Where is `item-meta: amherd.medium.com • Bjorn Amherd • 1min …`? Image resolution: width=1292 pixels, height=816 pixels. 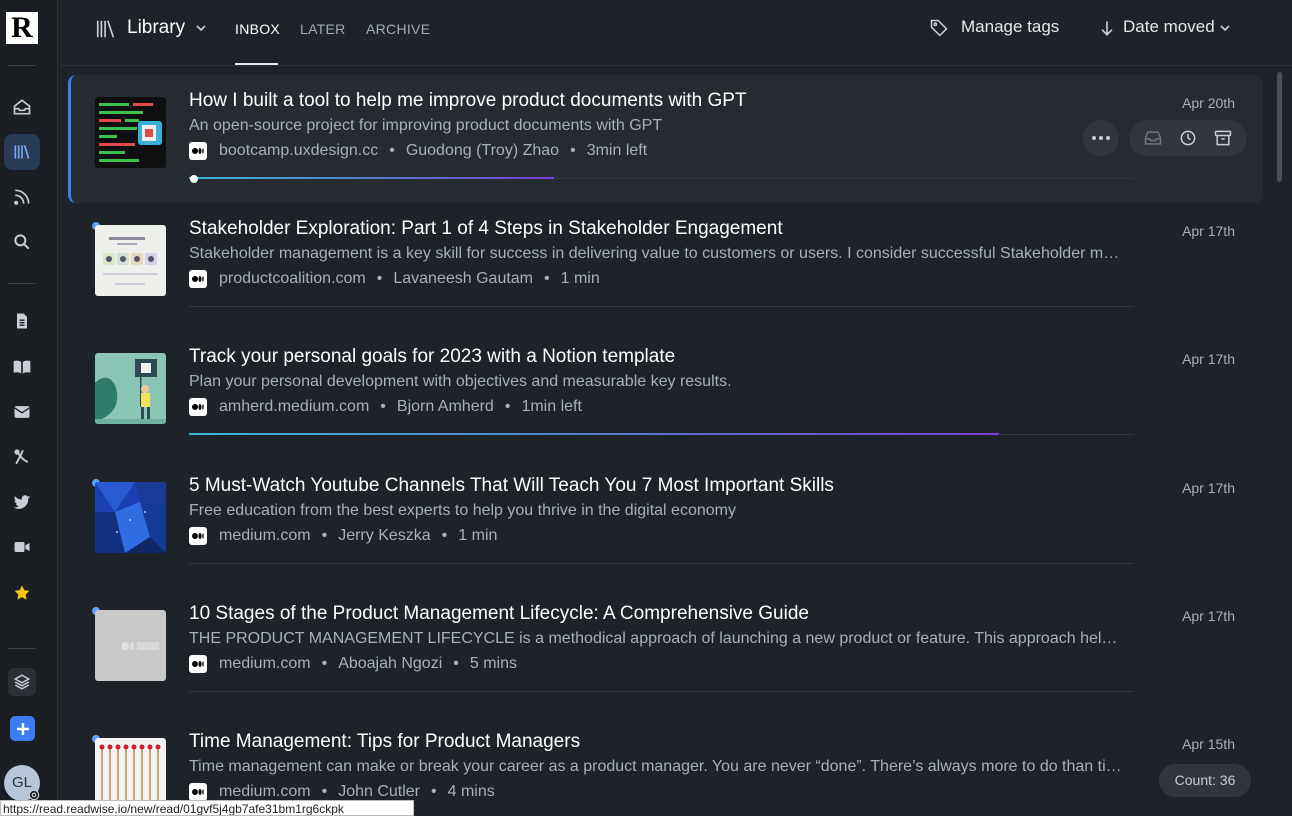 item-meta: amherd.medium.com • Bjorn Amherd • 1min … is located at coordinates (385, 407).